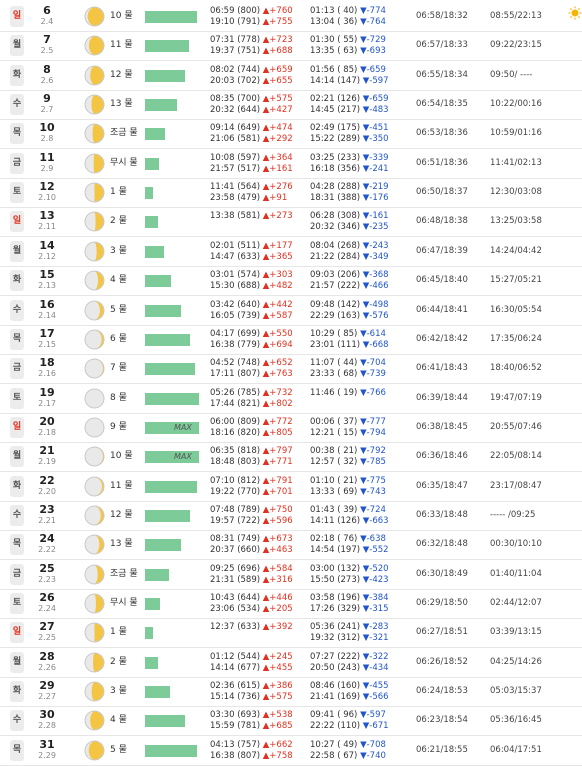  Describe the element at coordinates (277, 99) in the screenshot. I see `tide-rise: ▲+575` at that location.